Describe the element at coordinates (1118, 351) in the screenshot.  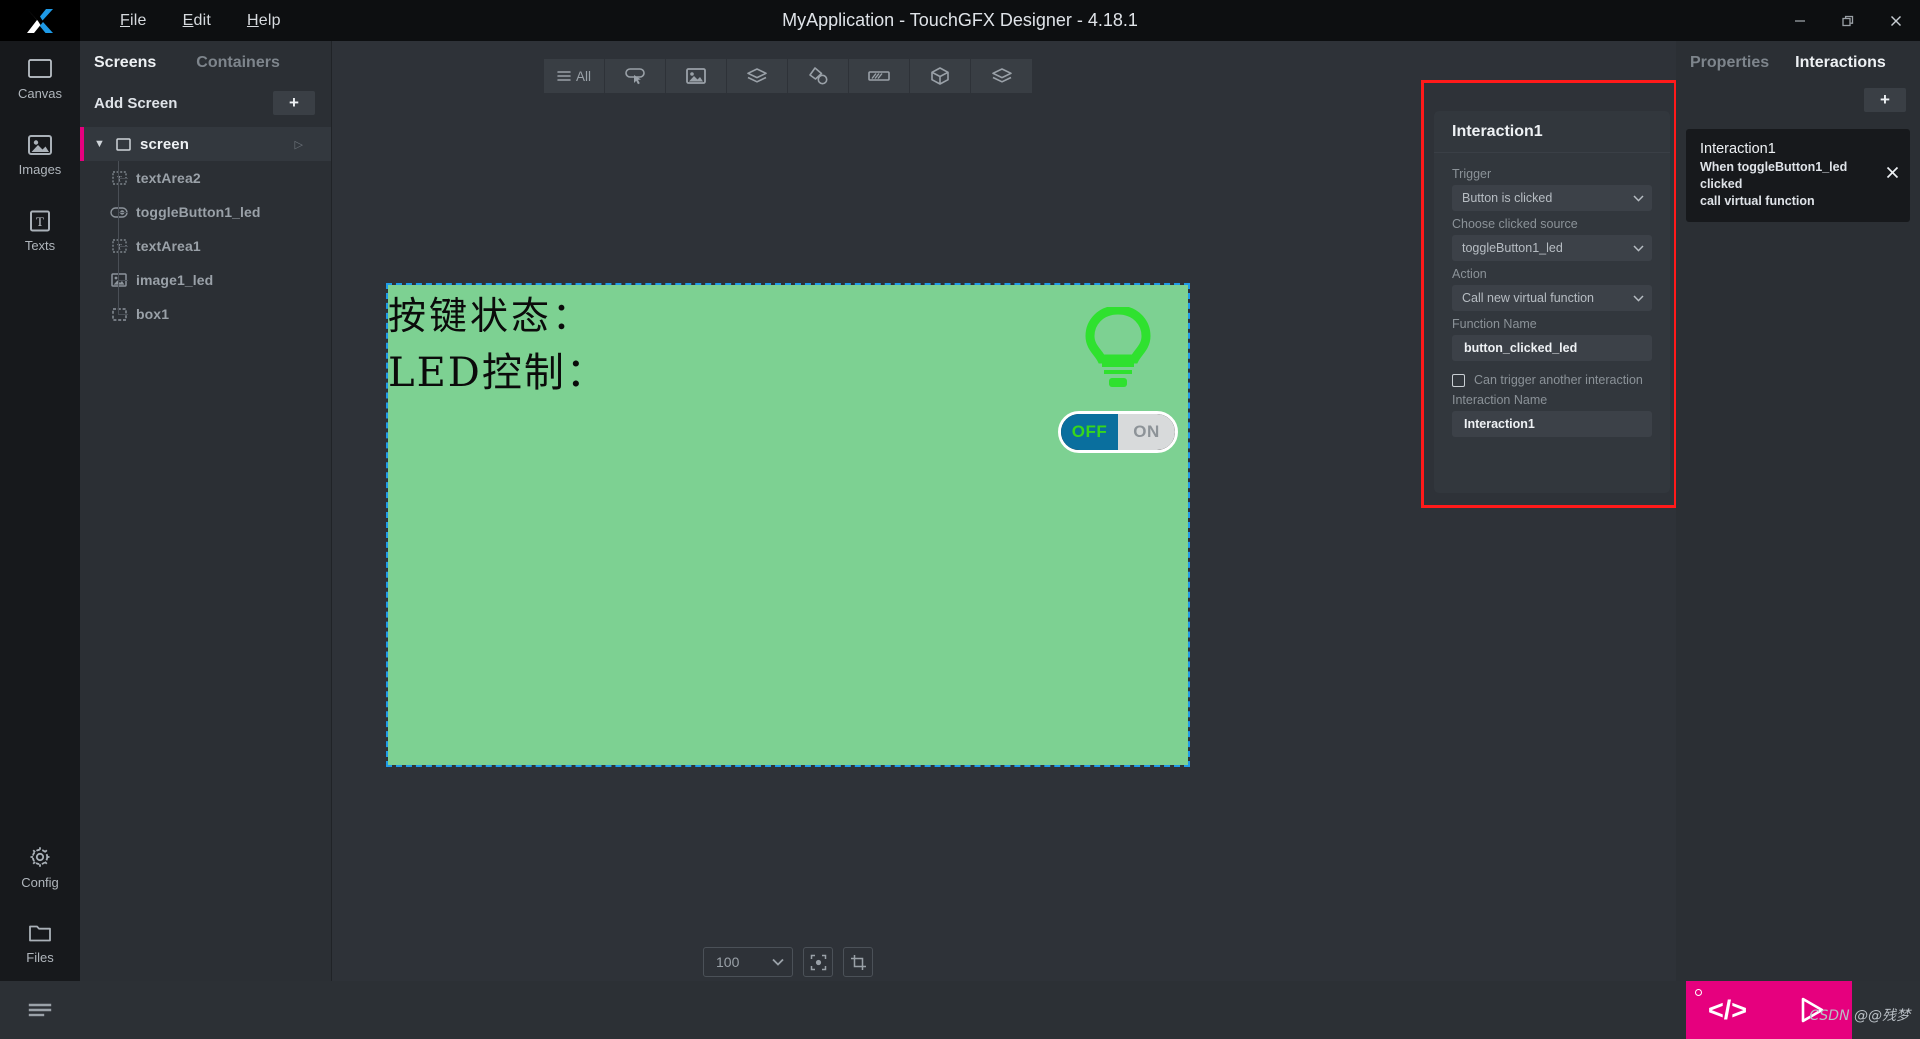
I see `light-bulb-icon` at that location.